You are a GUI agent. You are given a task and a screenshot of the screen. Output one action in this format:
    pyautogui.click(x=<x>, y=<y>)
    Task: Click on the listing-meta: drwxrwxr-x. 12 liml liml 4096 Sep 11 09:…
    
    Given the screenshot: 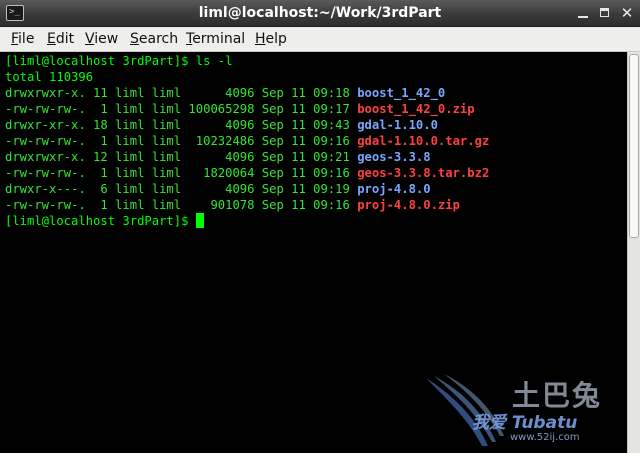 What is the action you would take?
    pyautogui.click(x=181, y=157)
    